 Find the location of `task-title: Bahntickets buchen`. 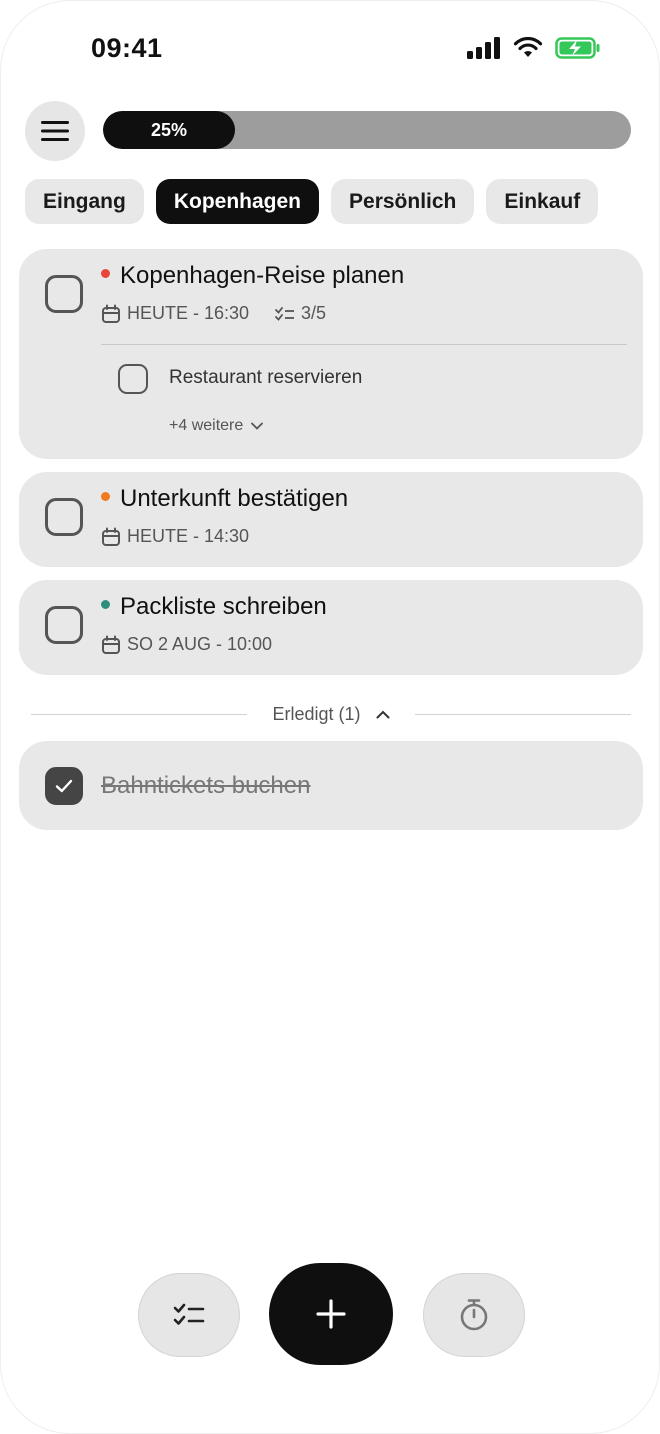

task-title: Bahntickets buchen is located at coordinates (206, 785).